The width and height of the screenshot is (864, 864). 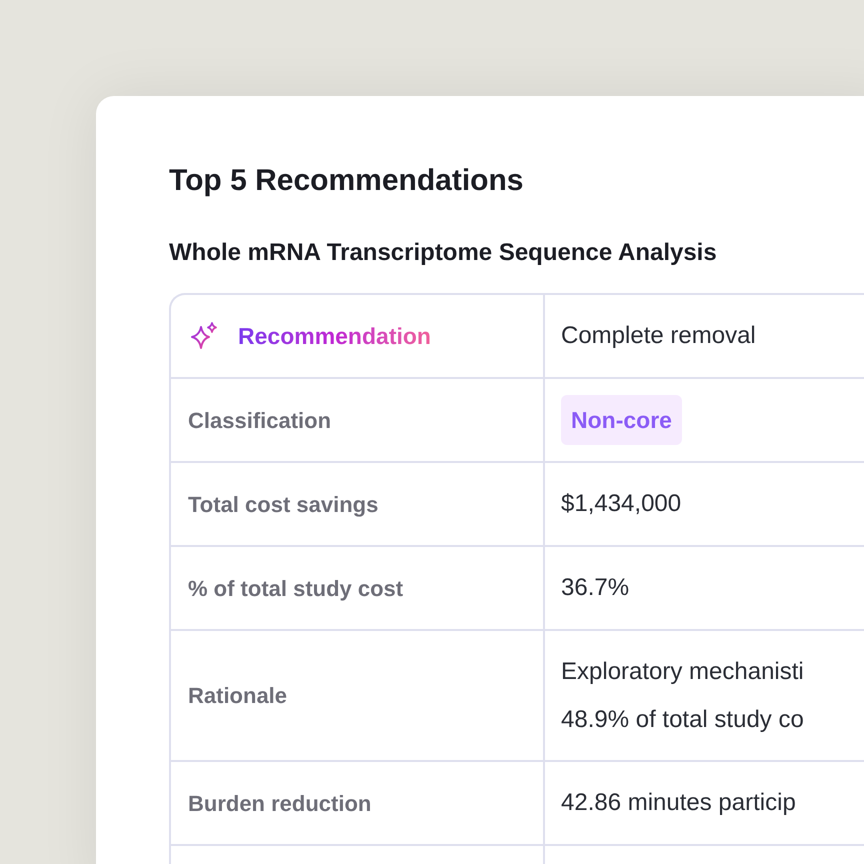 I want to click on row-label: Total cost savings, so click(x=283, y=504).